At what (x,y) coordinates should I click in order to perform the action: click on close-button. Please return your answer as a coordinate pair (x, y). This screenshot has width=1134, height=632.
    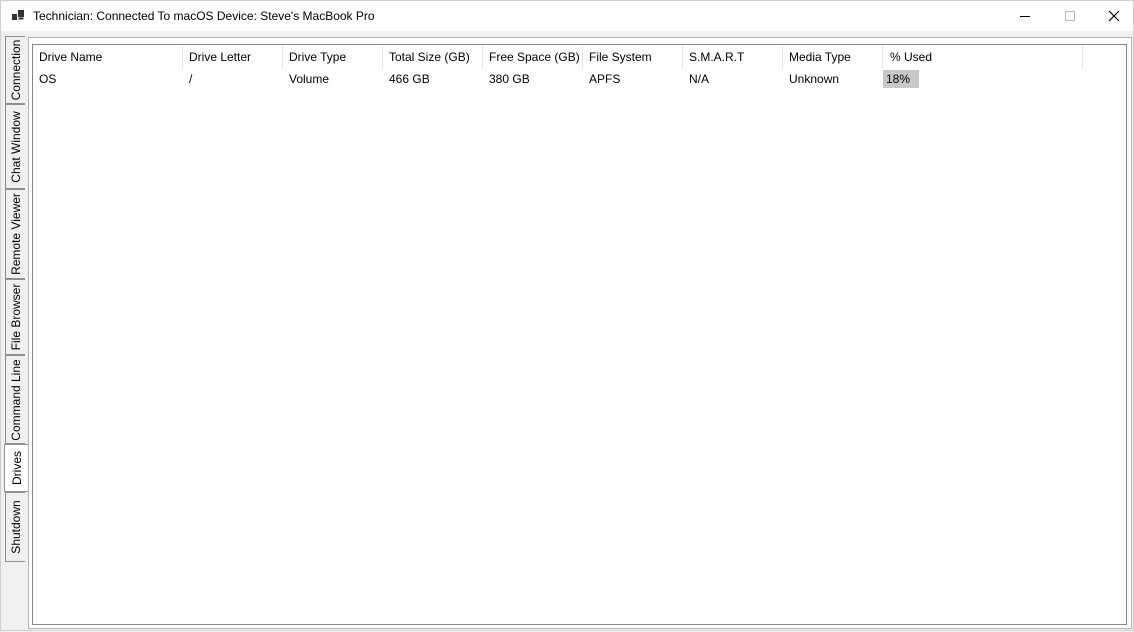
    Looking at the image, I should click on (1112, 16).